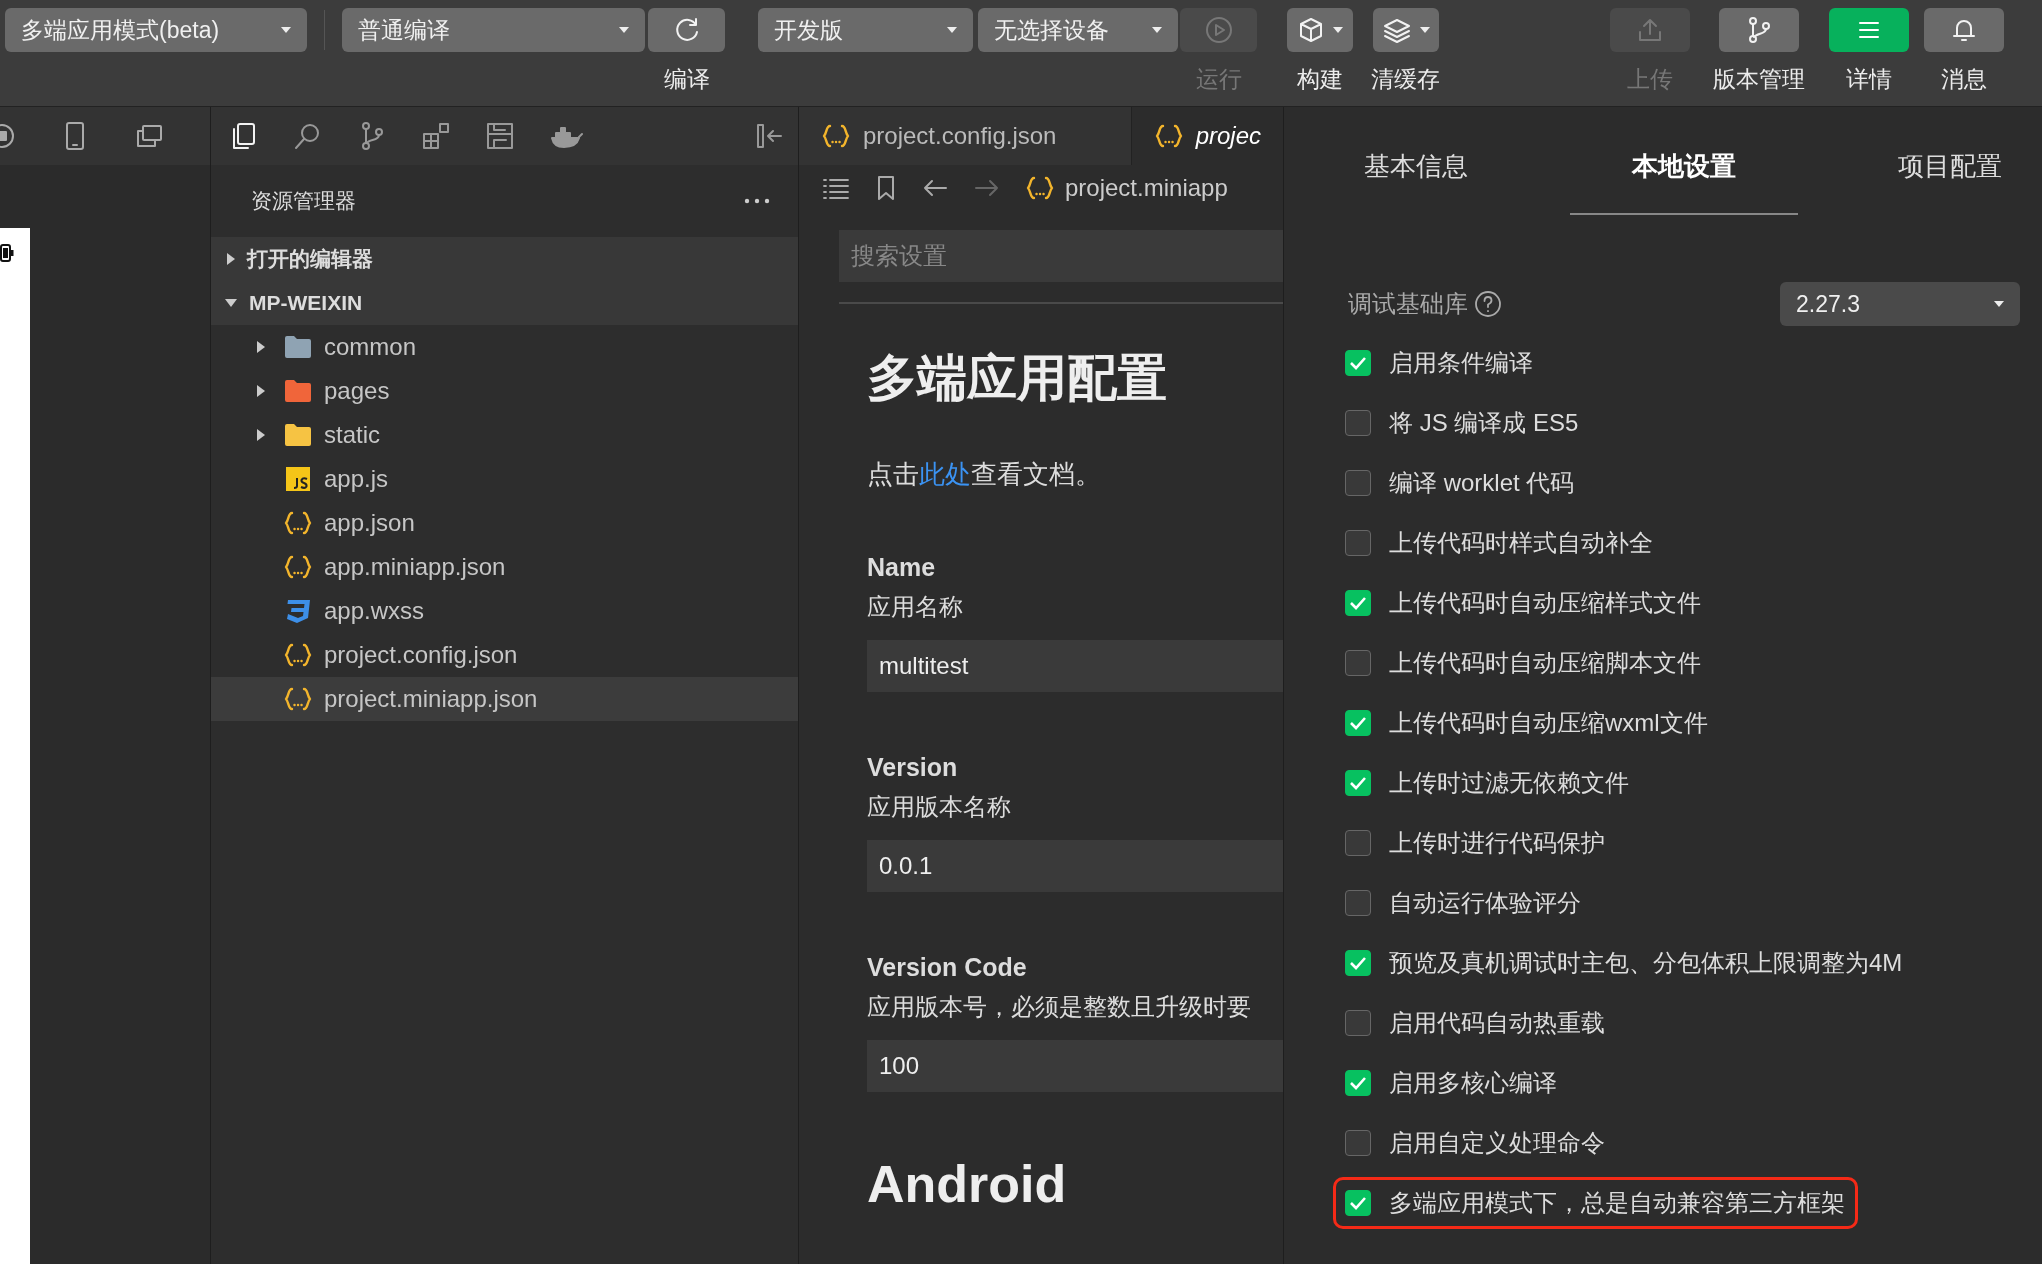 The image size is (2042, 1264). Describe the element at coordinates (1075, 666) in the screenshot. I see `input-field: multitest` at that location.